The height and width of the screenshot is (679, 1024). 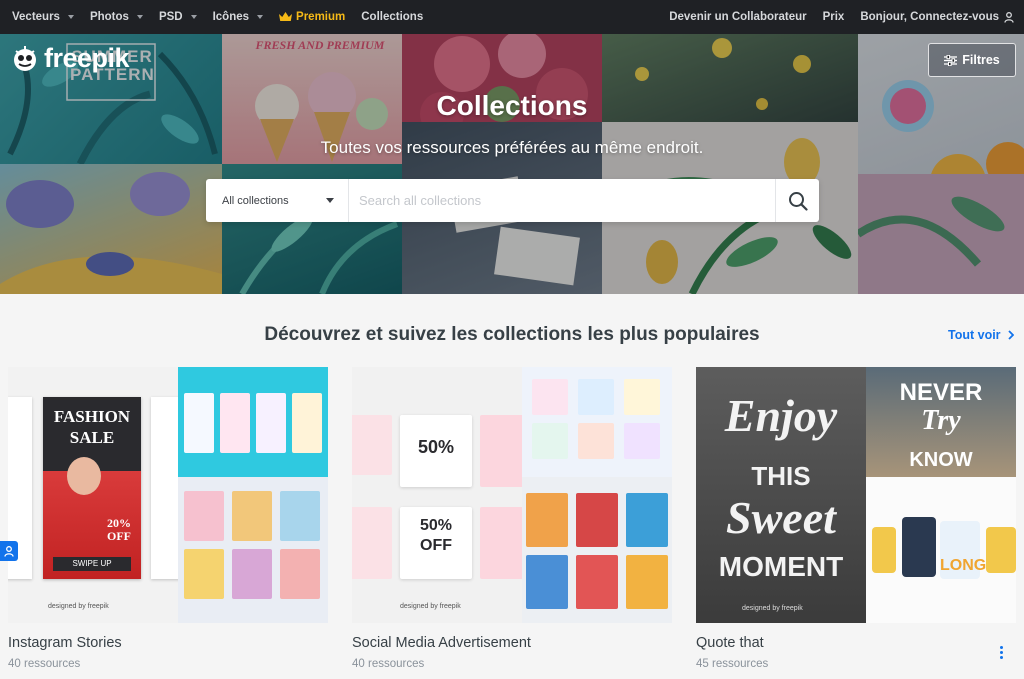 I want to click on big-sale-thumbnail, so click(x=597, y=422).